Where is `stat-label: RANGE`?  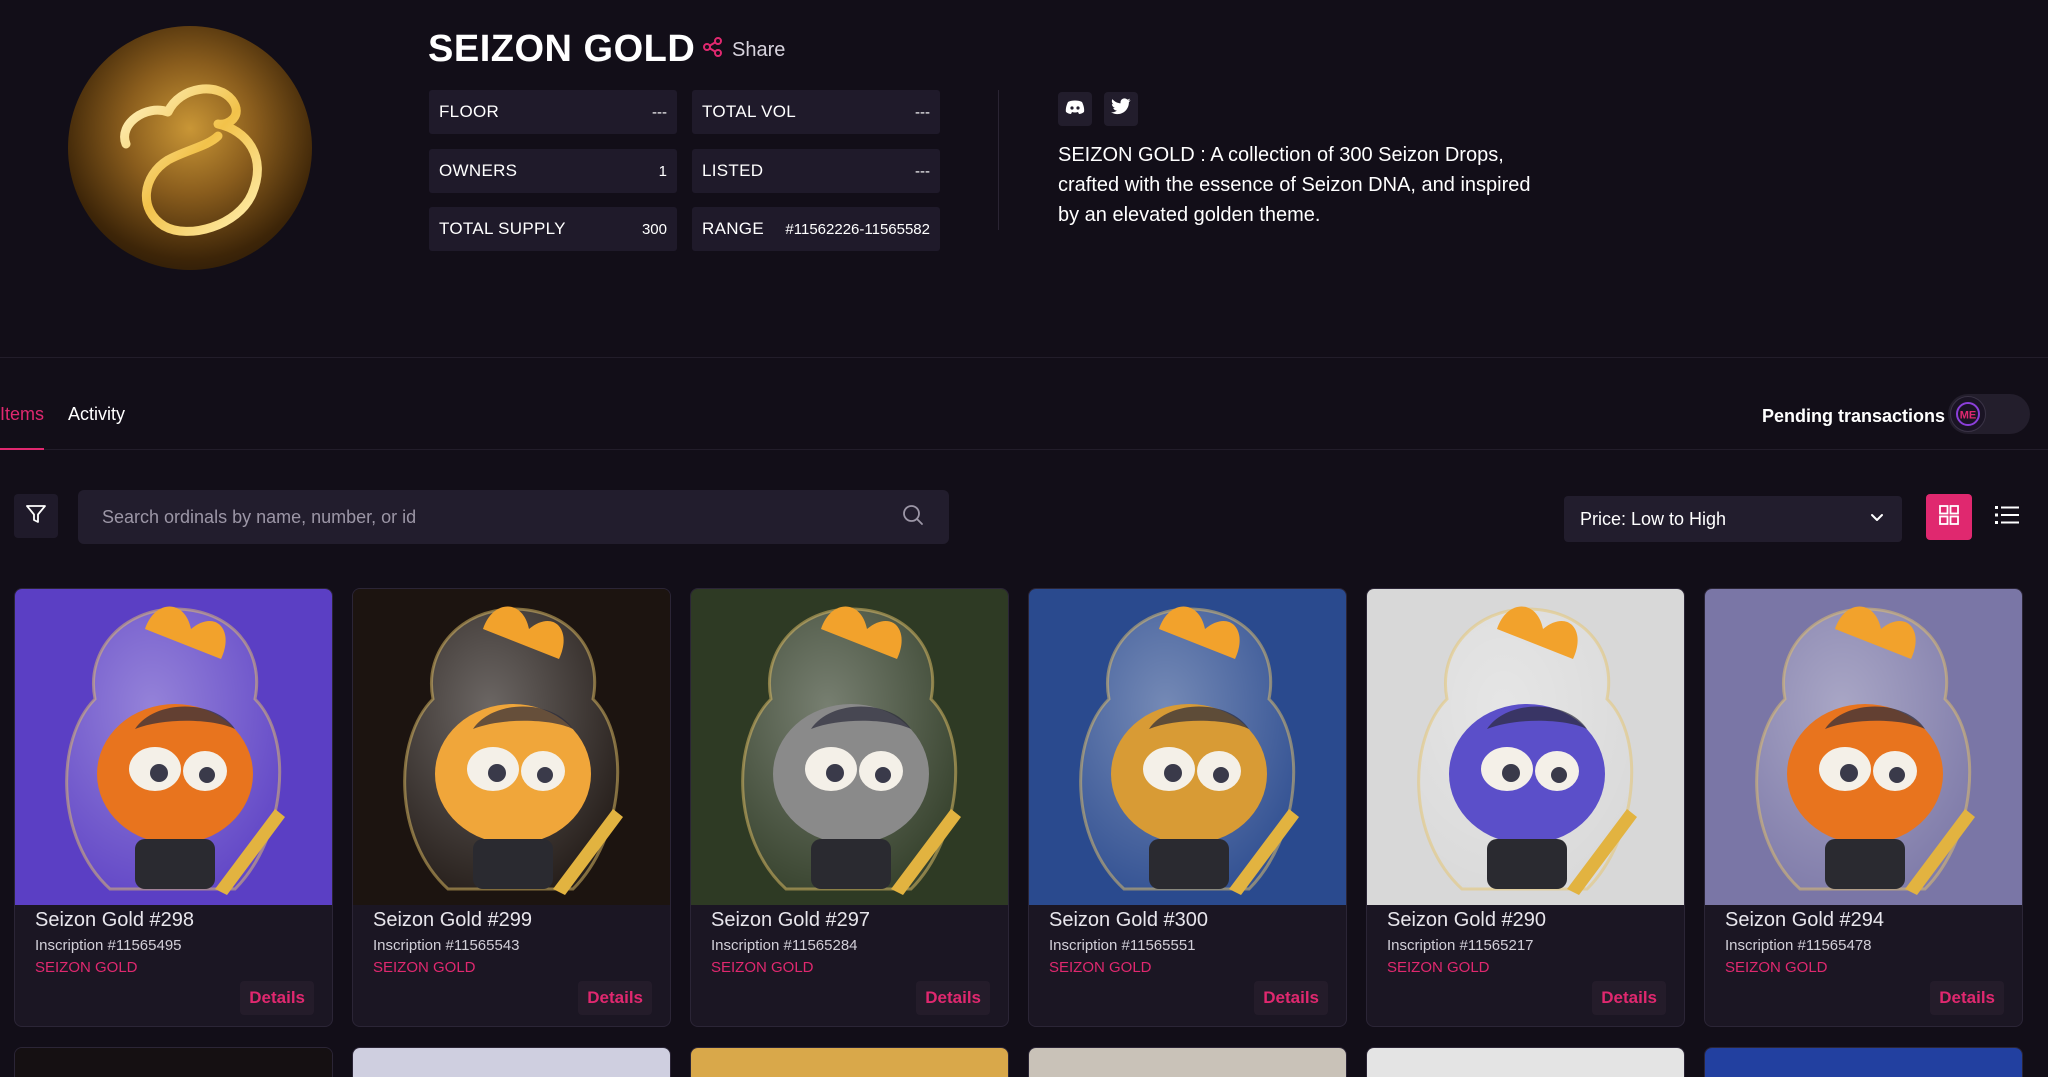
stat-label: RANGE is located at coordinates (733, 228).